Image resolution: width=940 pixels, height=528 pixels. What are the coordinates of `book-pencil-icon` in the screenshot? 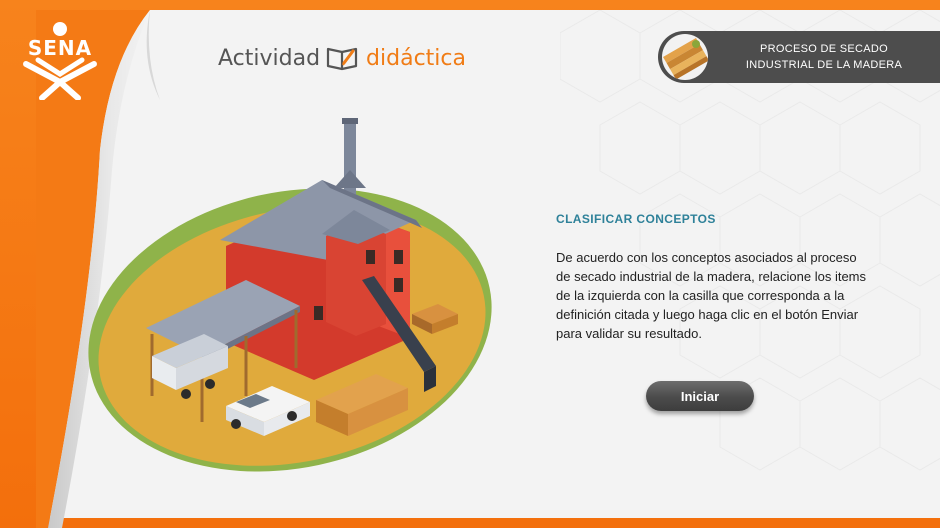 It's located at (342, 59).